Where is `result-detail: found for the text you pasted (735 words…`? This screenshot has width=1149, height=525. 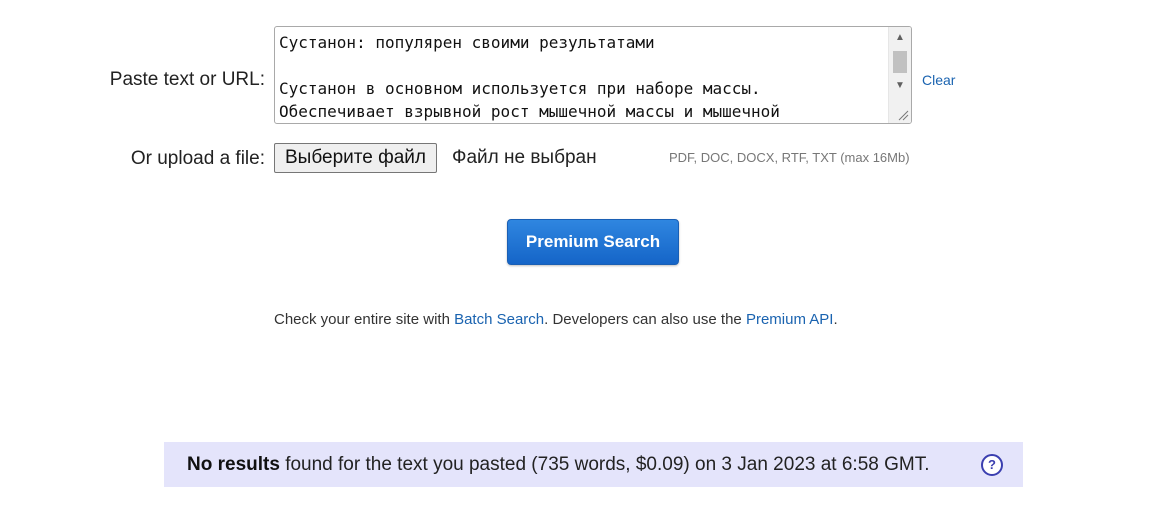
result-detail: found for the text you pasted (735 words… is located at coordinates (604, 464).